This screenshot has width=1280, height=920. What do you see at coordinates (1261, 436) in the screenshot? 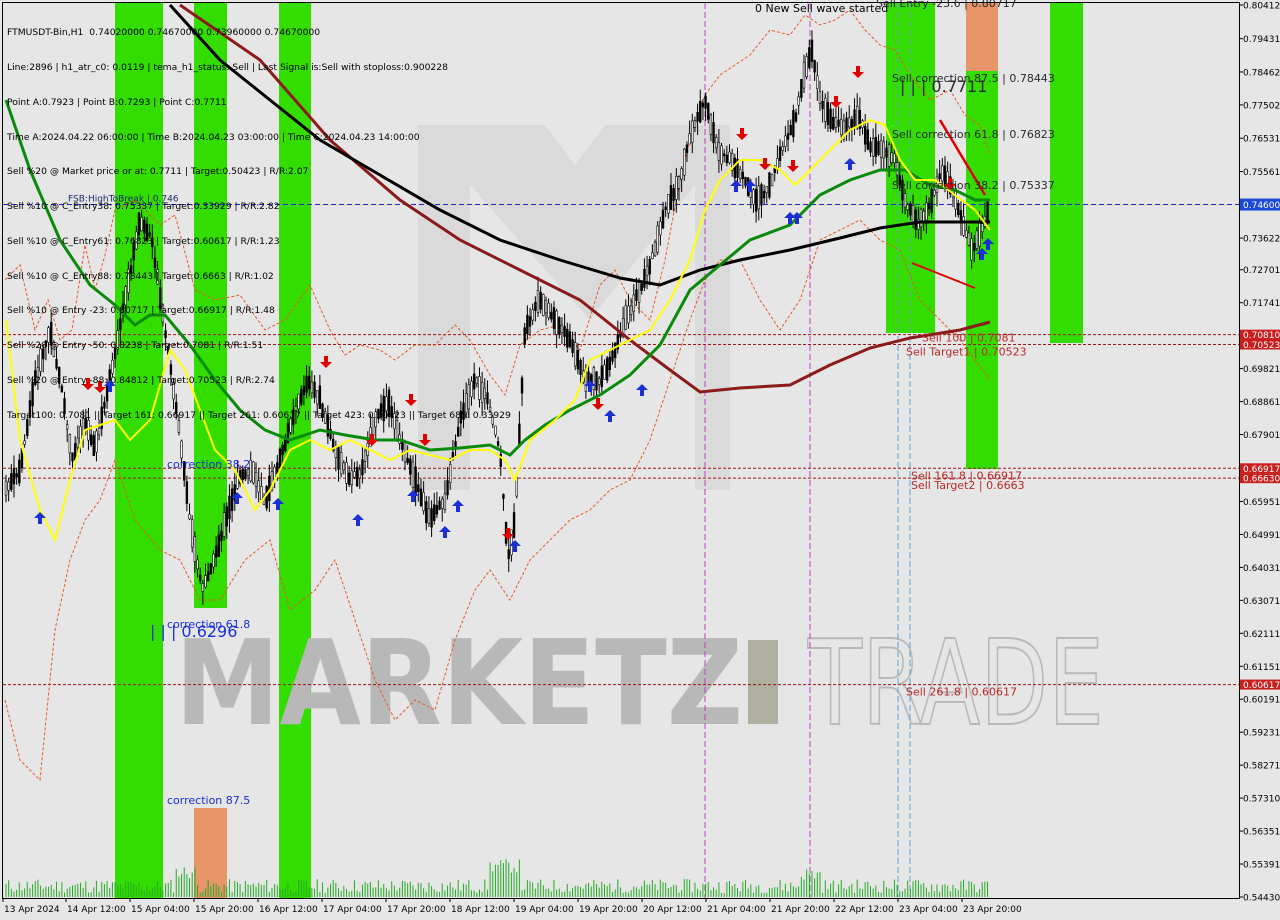
I see `price-tick-label: 0.67901` at bounding box center [1261, 436].